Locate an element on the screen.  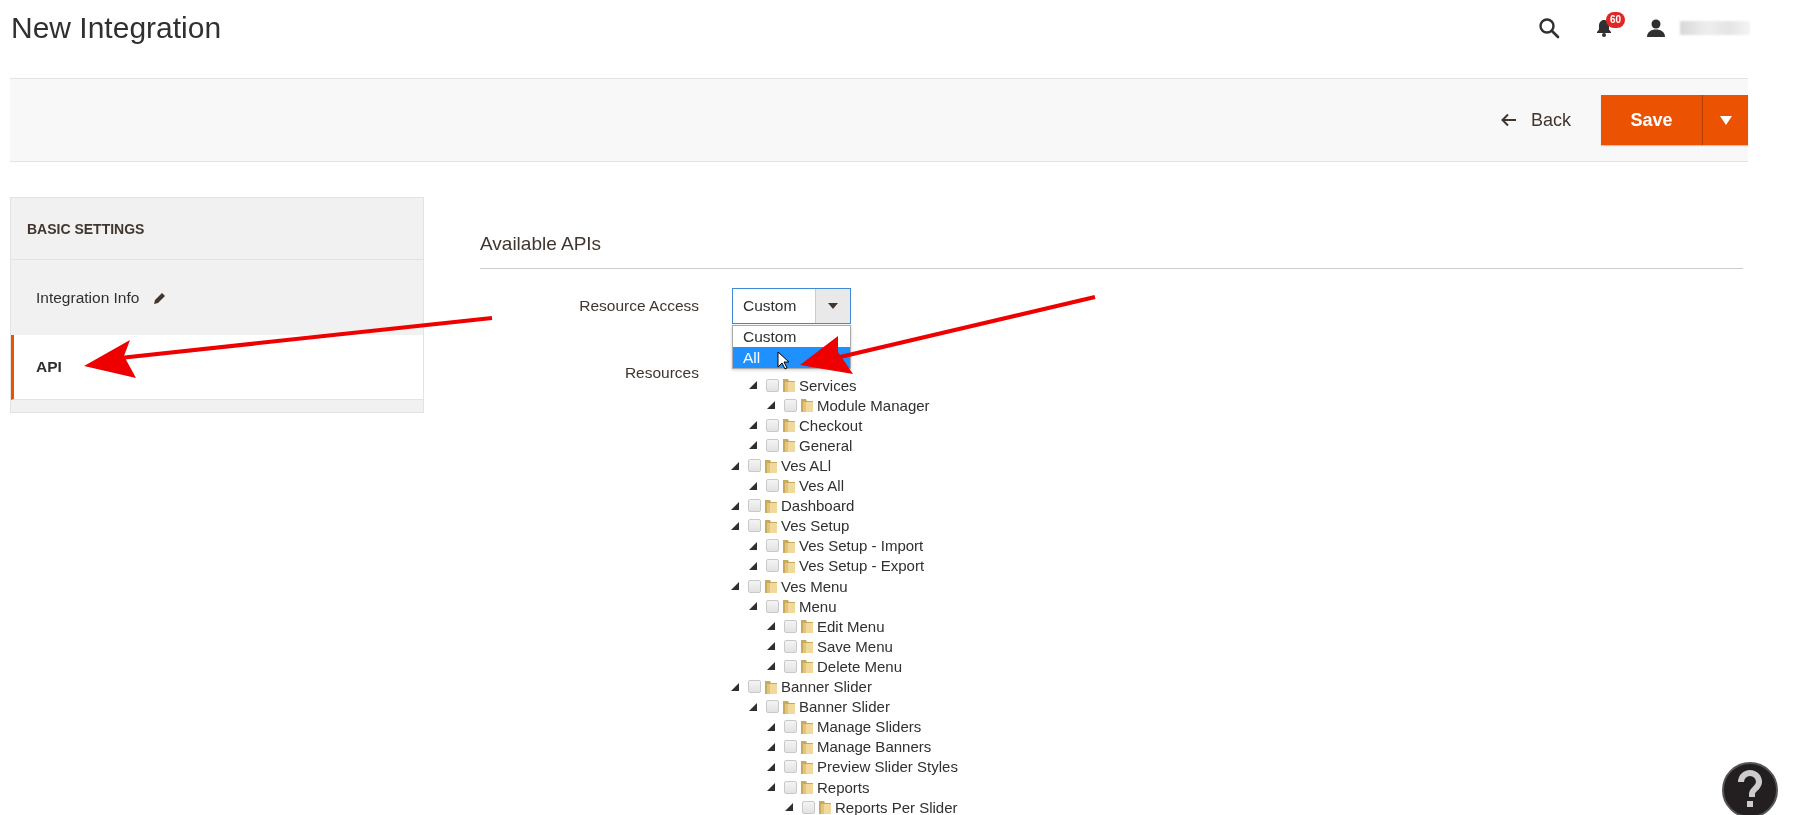
tree-item-label: Ves ALl is located at coordinates (806, 465).